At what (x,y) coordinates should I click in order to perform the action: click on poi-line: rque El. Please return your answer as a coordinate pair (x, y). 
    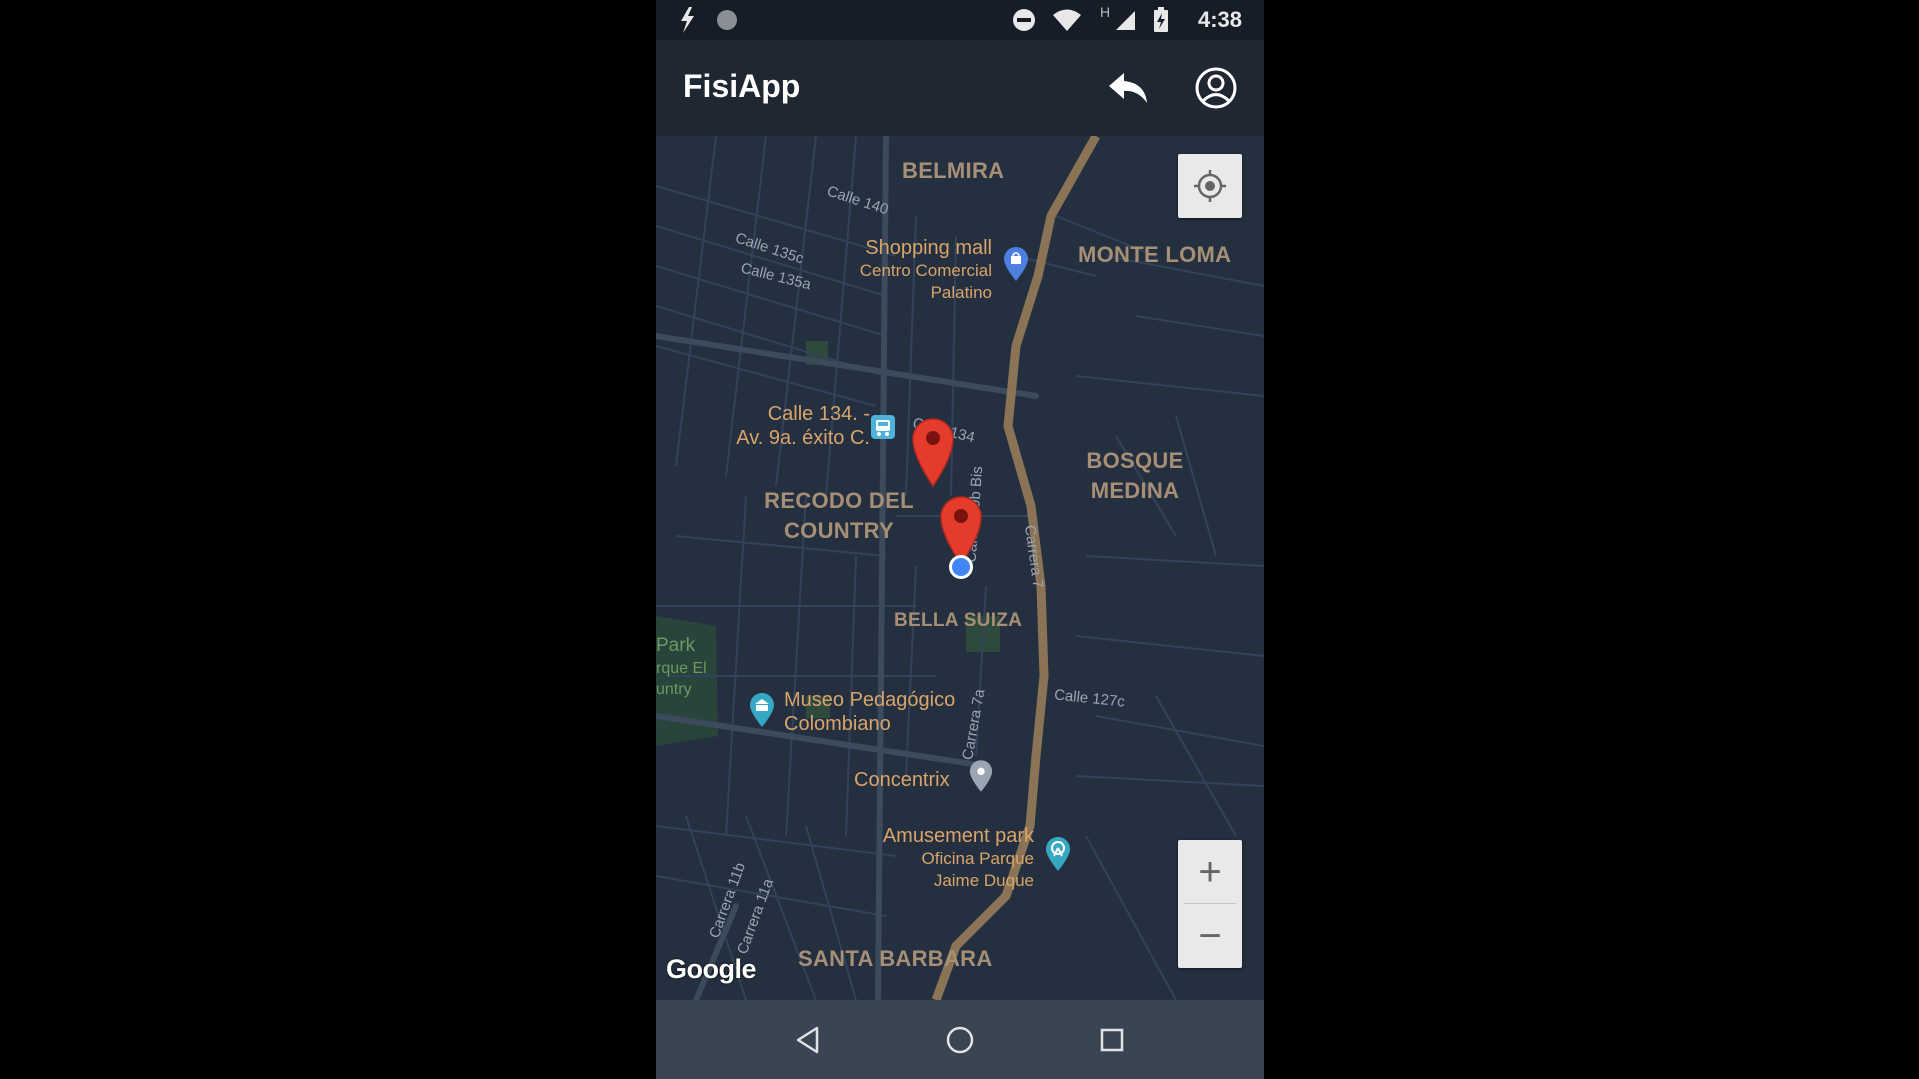
    Looking at the image, I should click on (681, 668).